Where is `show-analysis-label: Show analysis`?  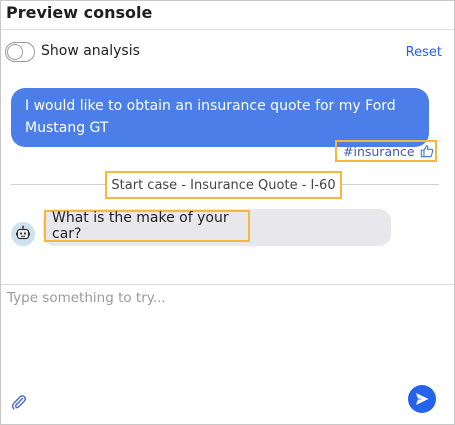
show-analysis-label: Show analysis is located at coordinates (90, 51).